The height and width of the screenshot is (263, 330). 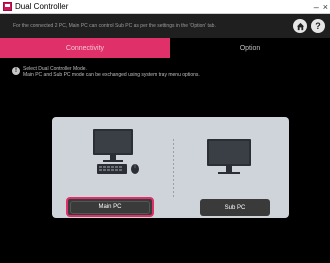 I want to click on main-pc-button: Main PC, so click(x=110, y=207).